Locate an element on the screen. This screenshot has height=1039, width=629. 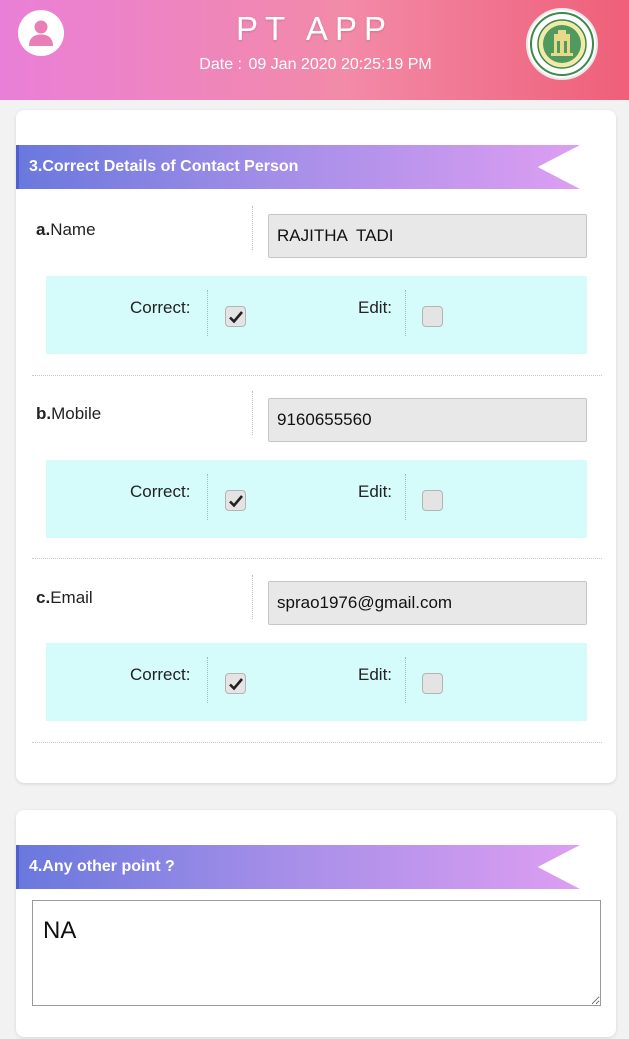
name-check-panel: Correct: Edit: is located at coordinates (316, 315).